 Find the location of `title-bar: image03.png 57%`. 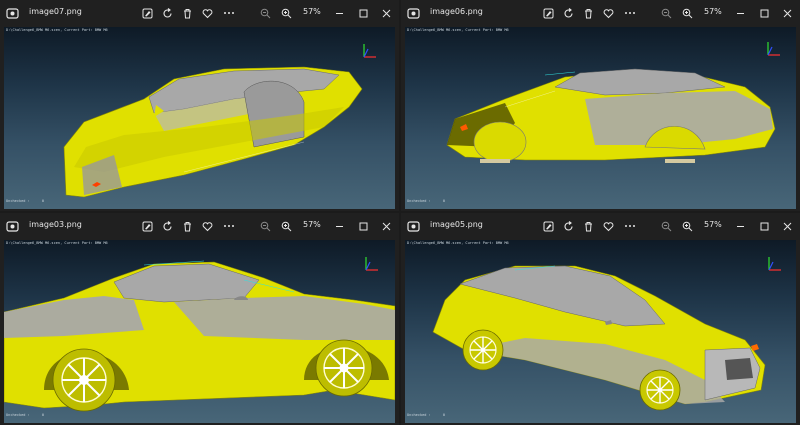

title-bar: image03.png 57% is located at coordinates (199, 226).